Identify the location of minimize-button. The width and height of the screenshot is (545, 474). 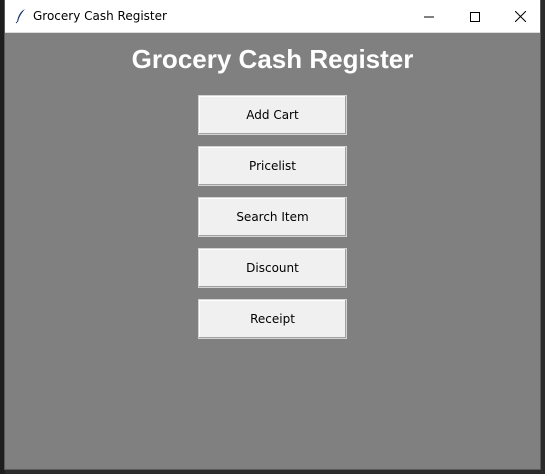
(429, 16).